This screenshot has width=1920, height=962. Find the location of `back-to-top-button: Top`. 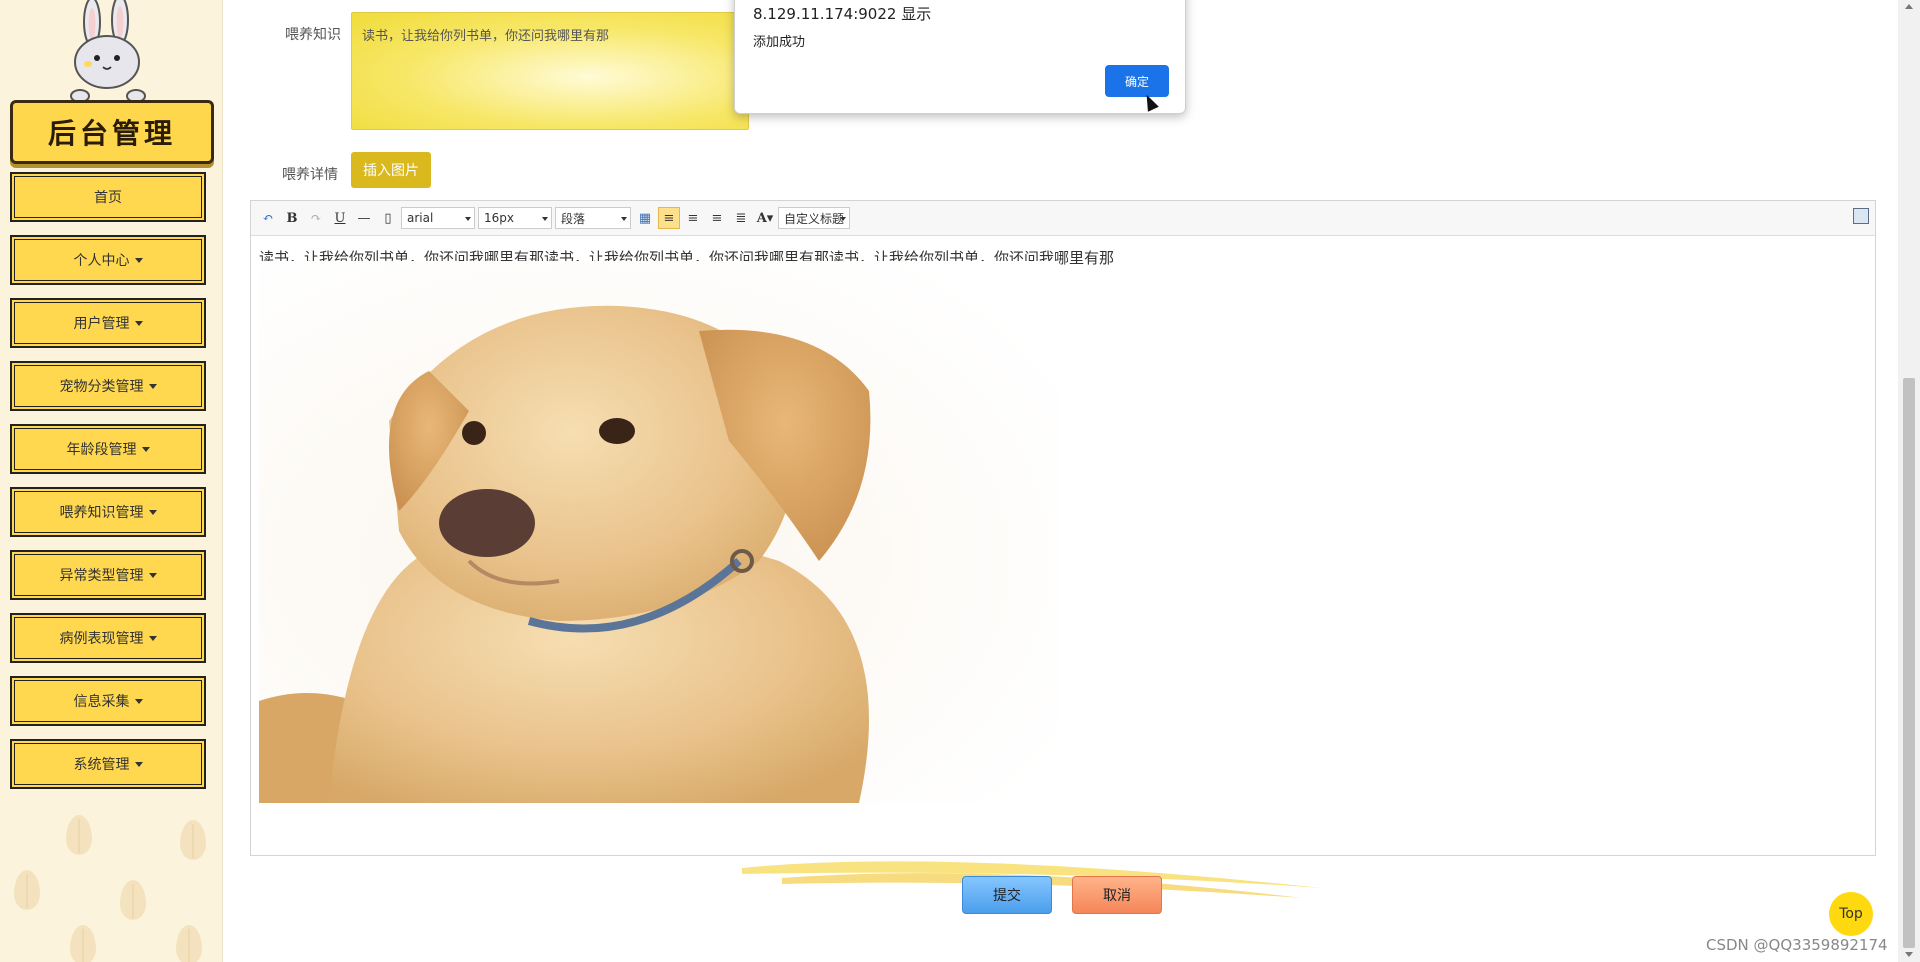

back-to-top-button: Top is located at coordinates (1851, 914).